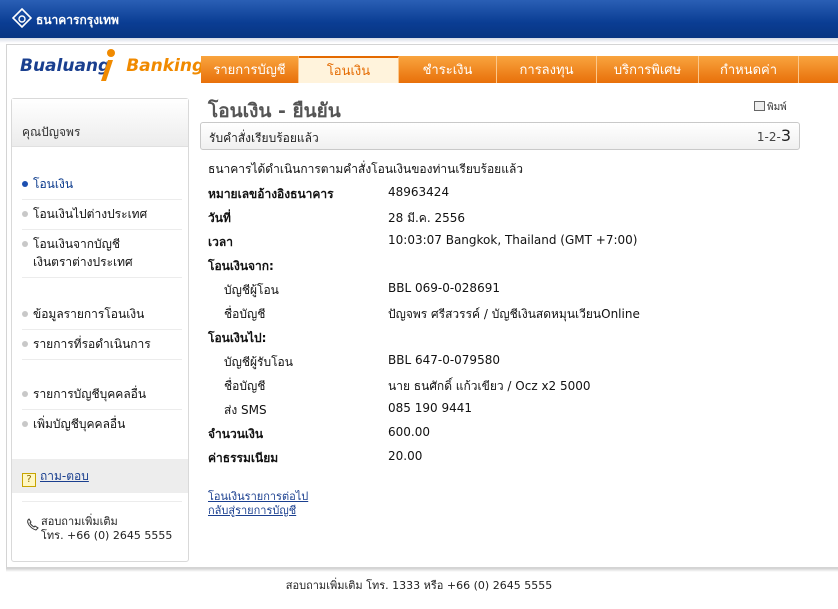 Image resolution: width=838 pixels, height=609 pixels. I want to click on from-account-label: บัญชีผู้โอน, so click(251, 290).